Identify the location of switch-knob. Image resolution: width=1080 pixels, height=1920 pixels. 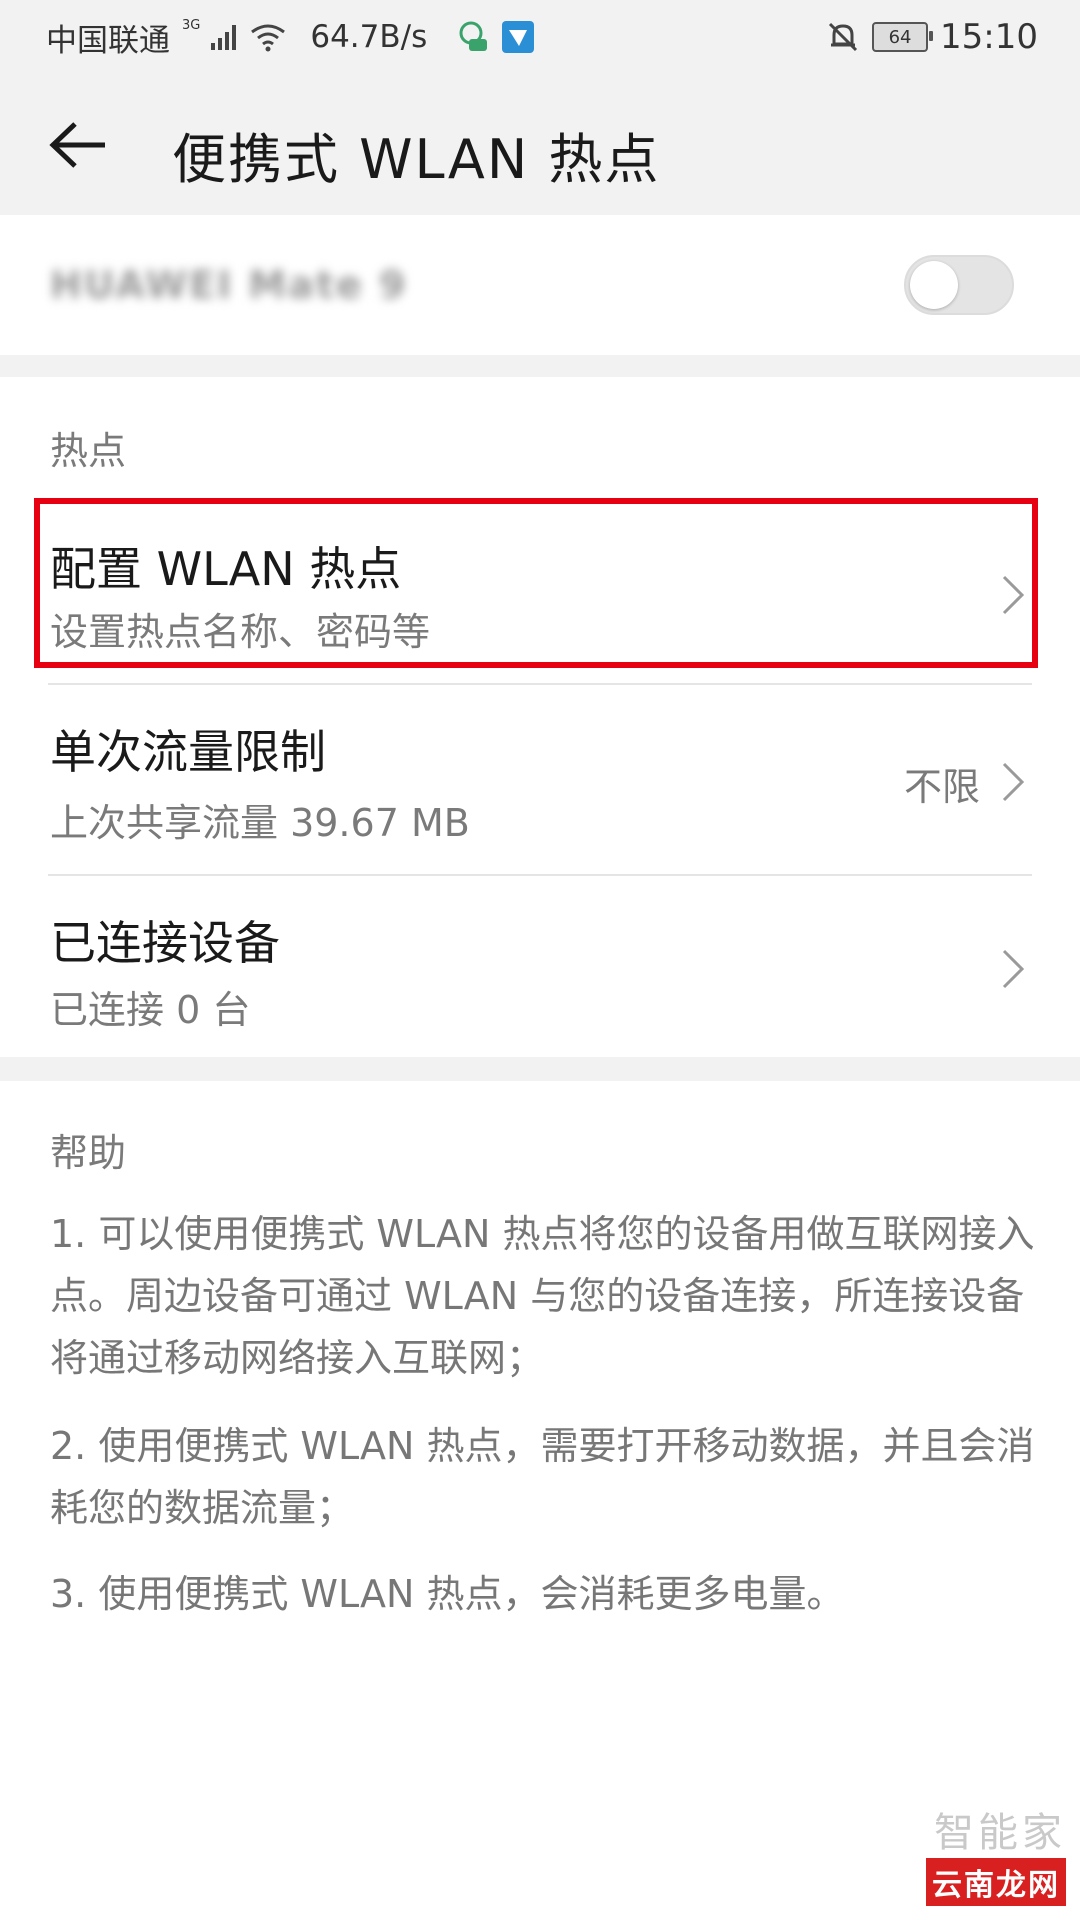
(934, 285).